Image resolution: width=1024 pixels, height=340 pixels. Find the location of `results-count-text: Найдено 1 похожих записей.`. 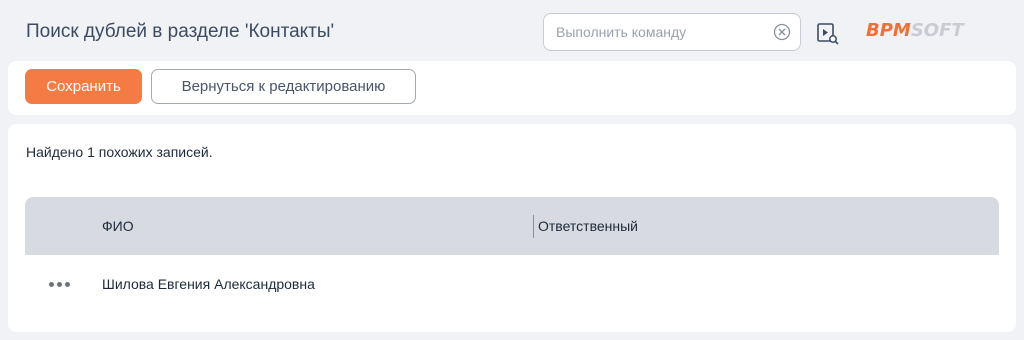

results-count-text: Найдено 1 похожих записей. is located at coordinates (119, 152).